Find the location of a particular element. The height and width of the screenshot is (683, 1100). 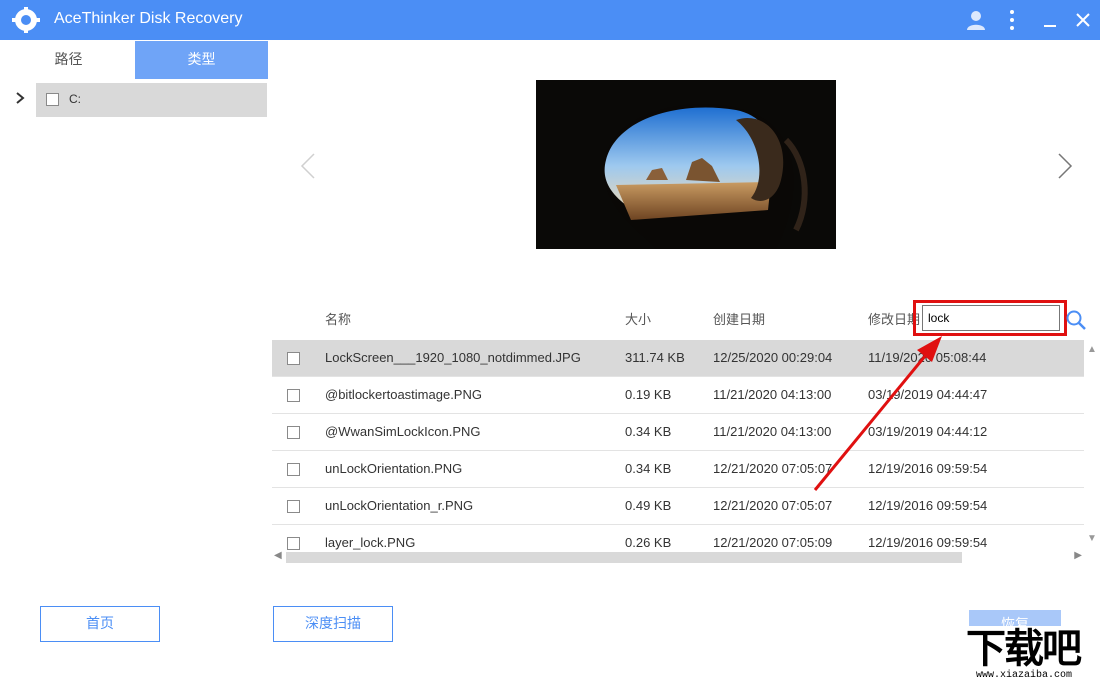

drive-label: C: is located at coordinates (75, 99).